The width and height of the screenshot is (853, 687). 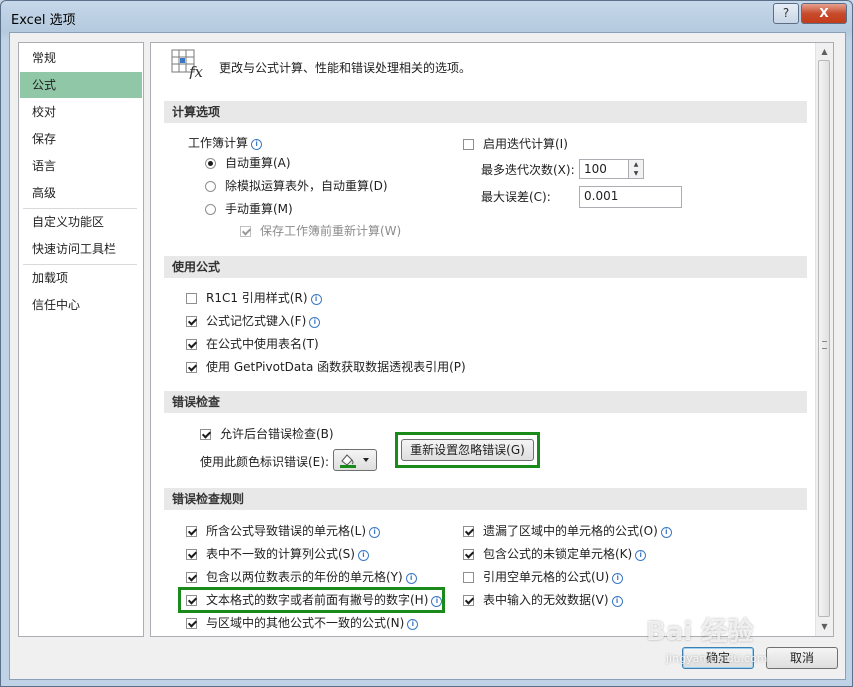 I want to click on scroll-down-icon: ▼, so click(x=824, y=626).